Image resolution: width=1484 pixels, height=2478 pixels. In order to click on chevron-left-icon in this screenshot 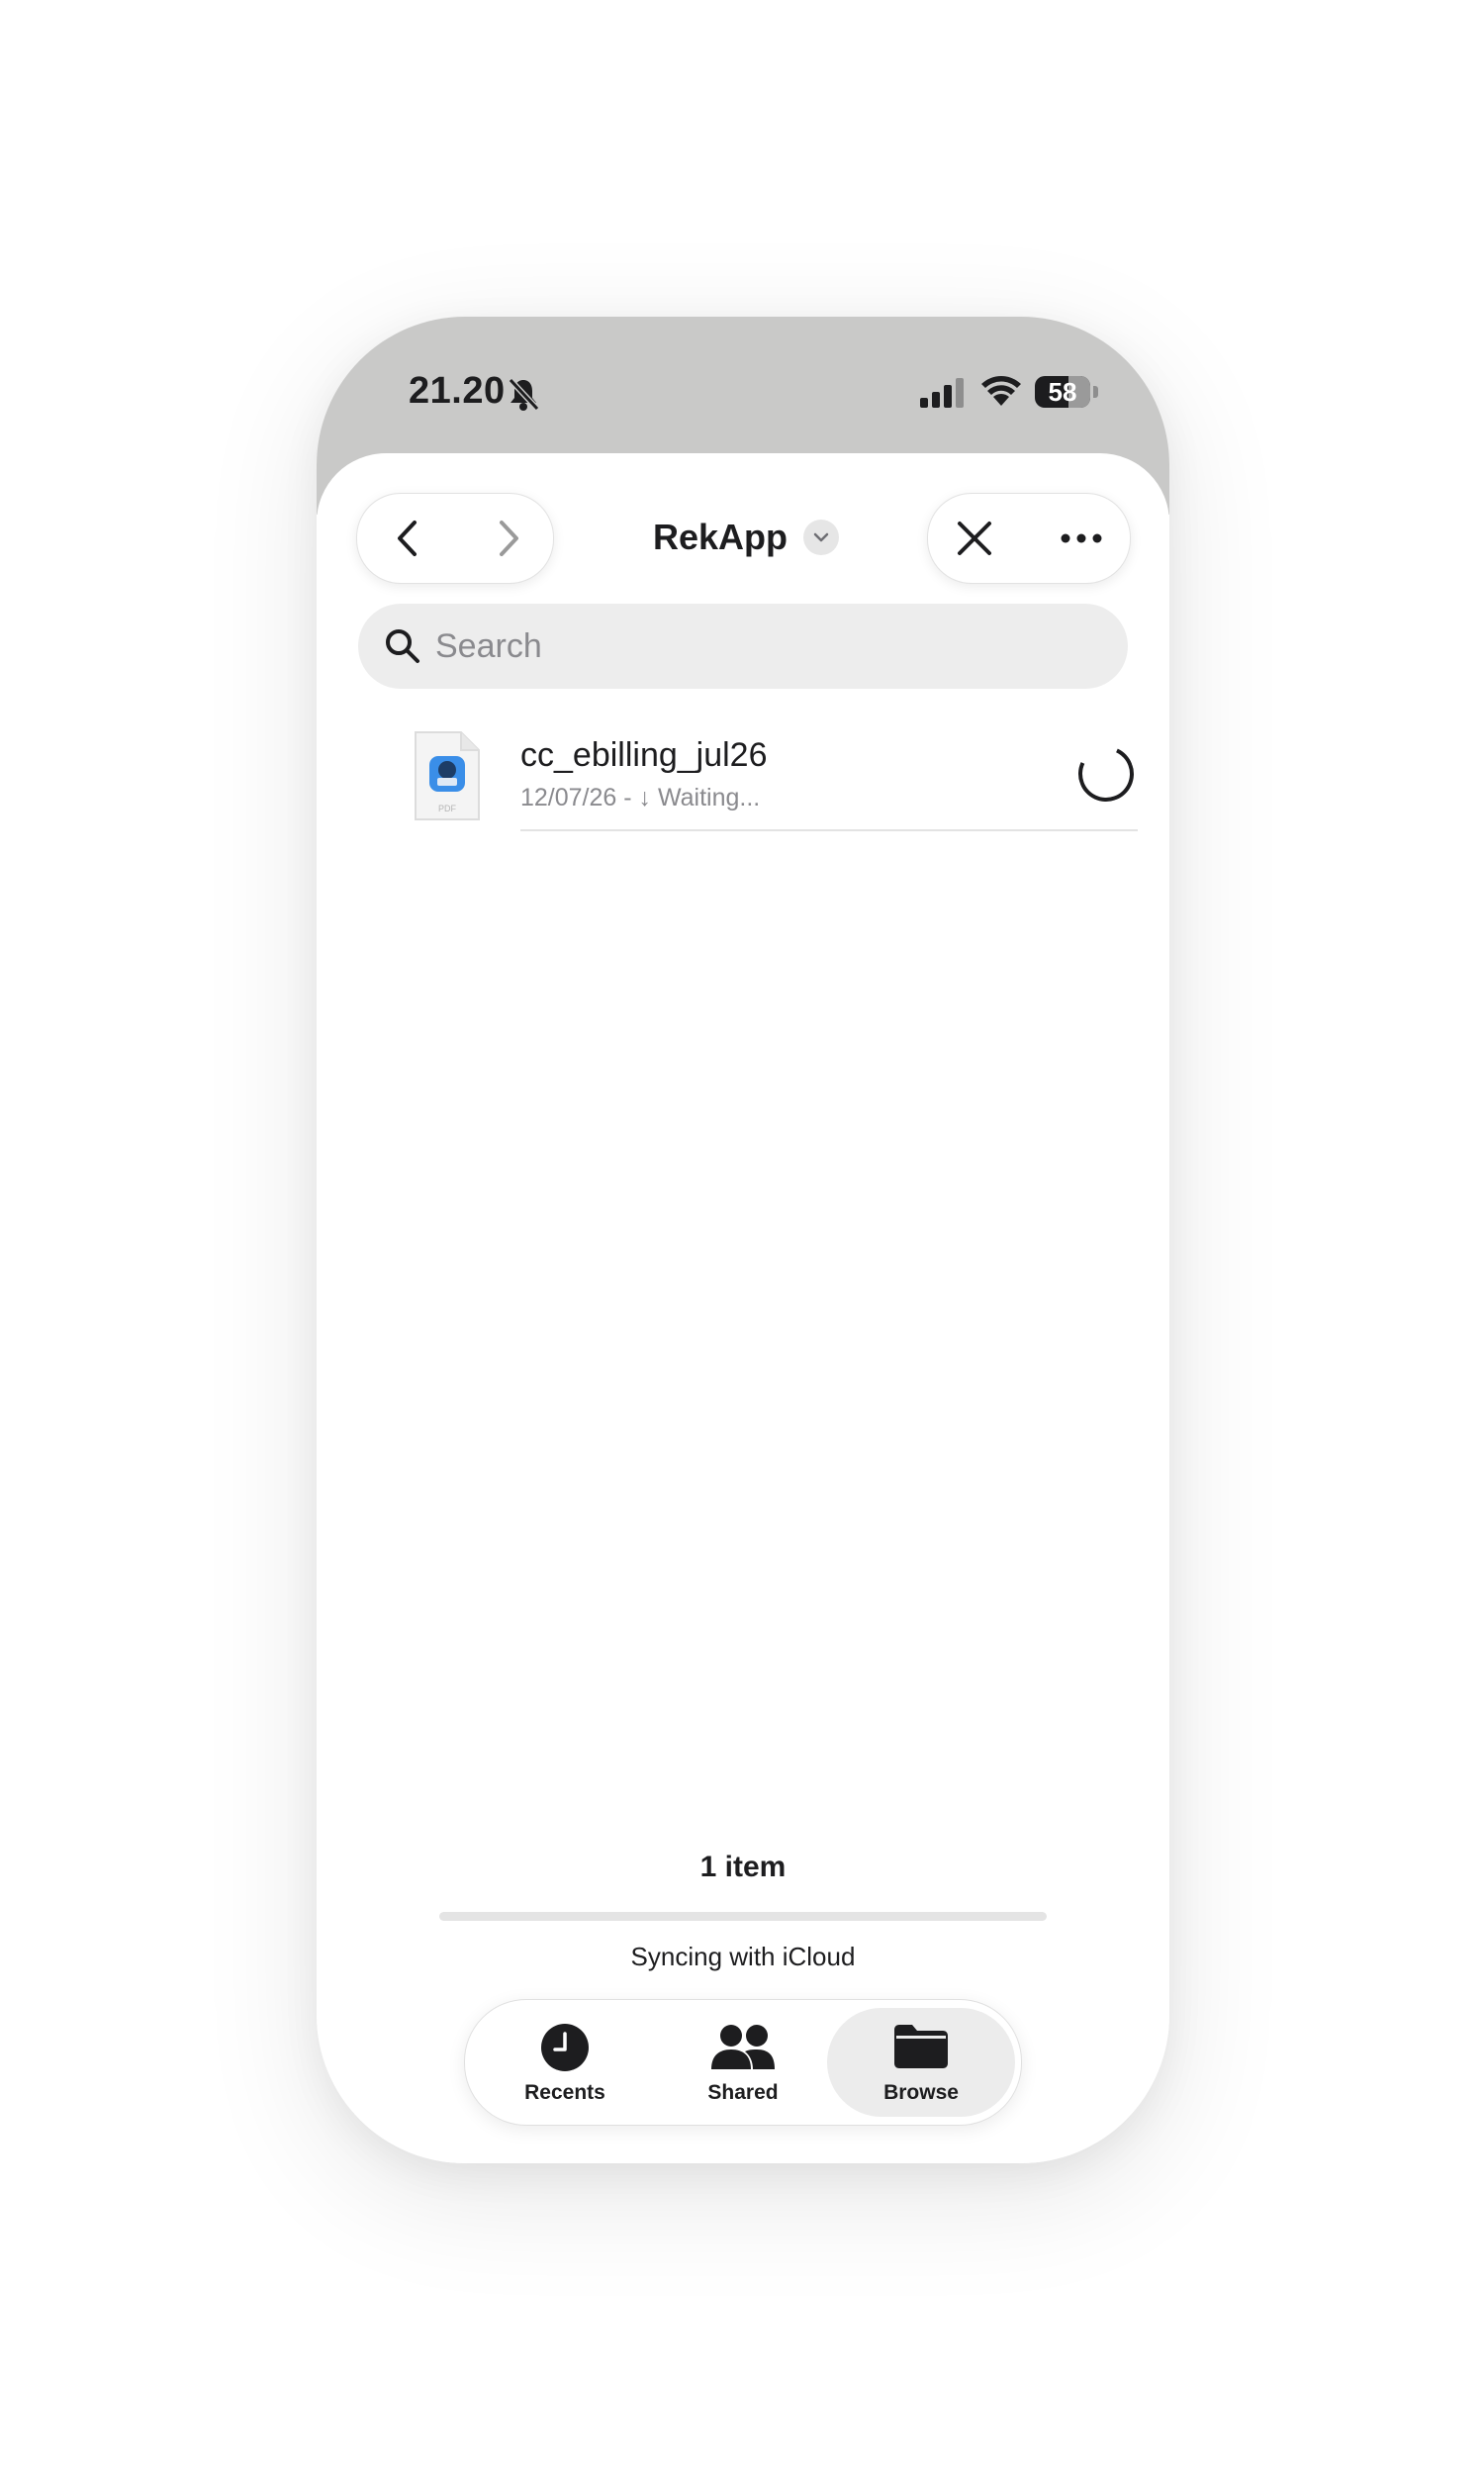, I will do `click(407, 539)`.